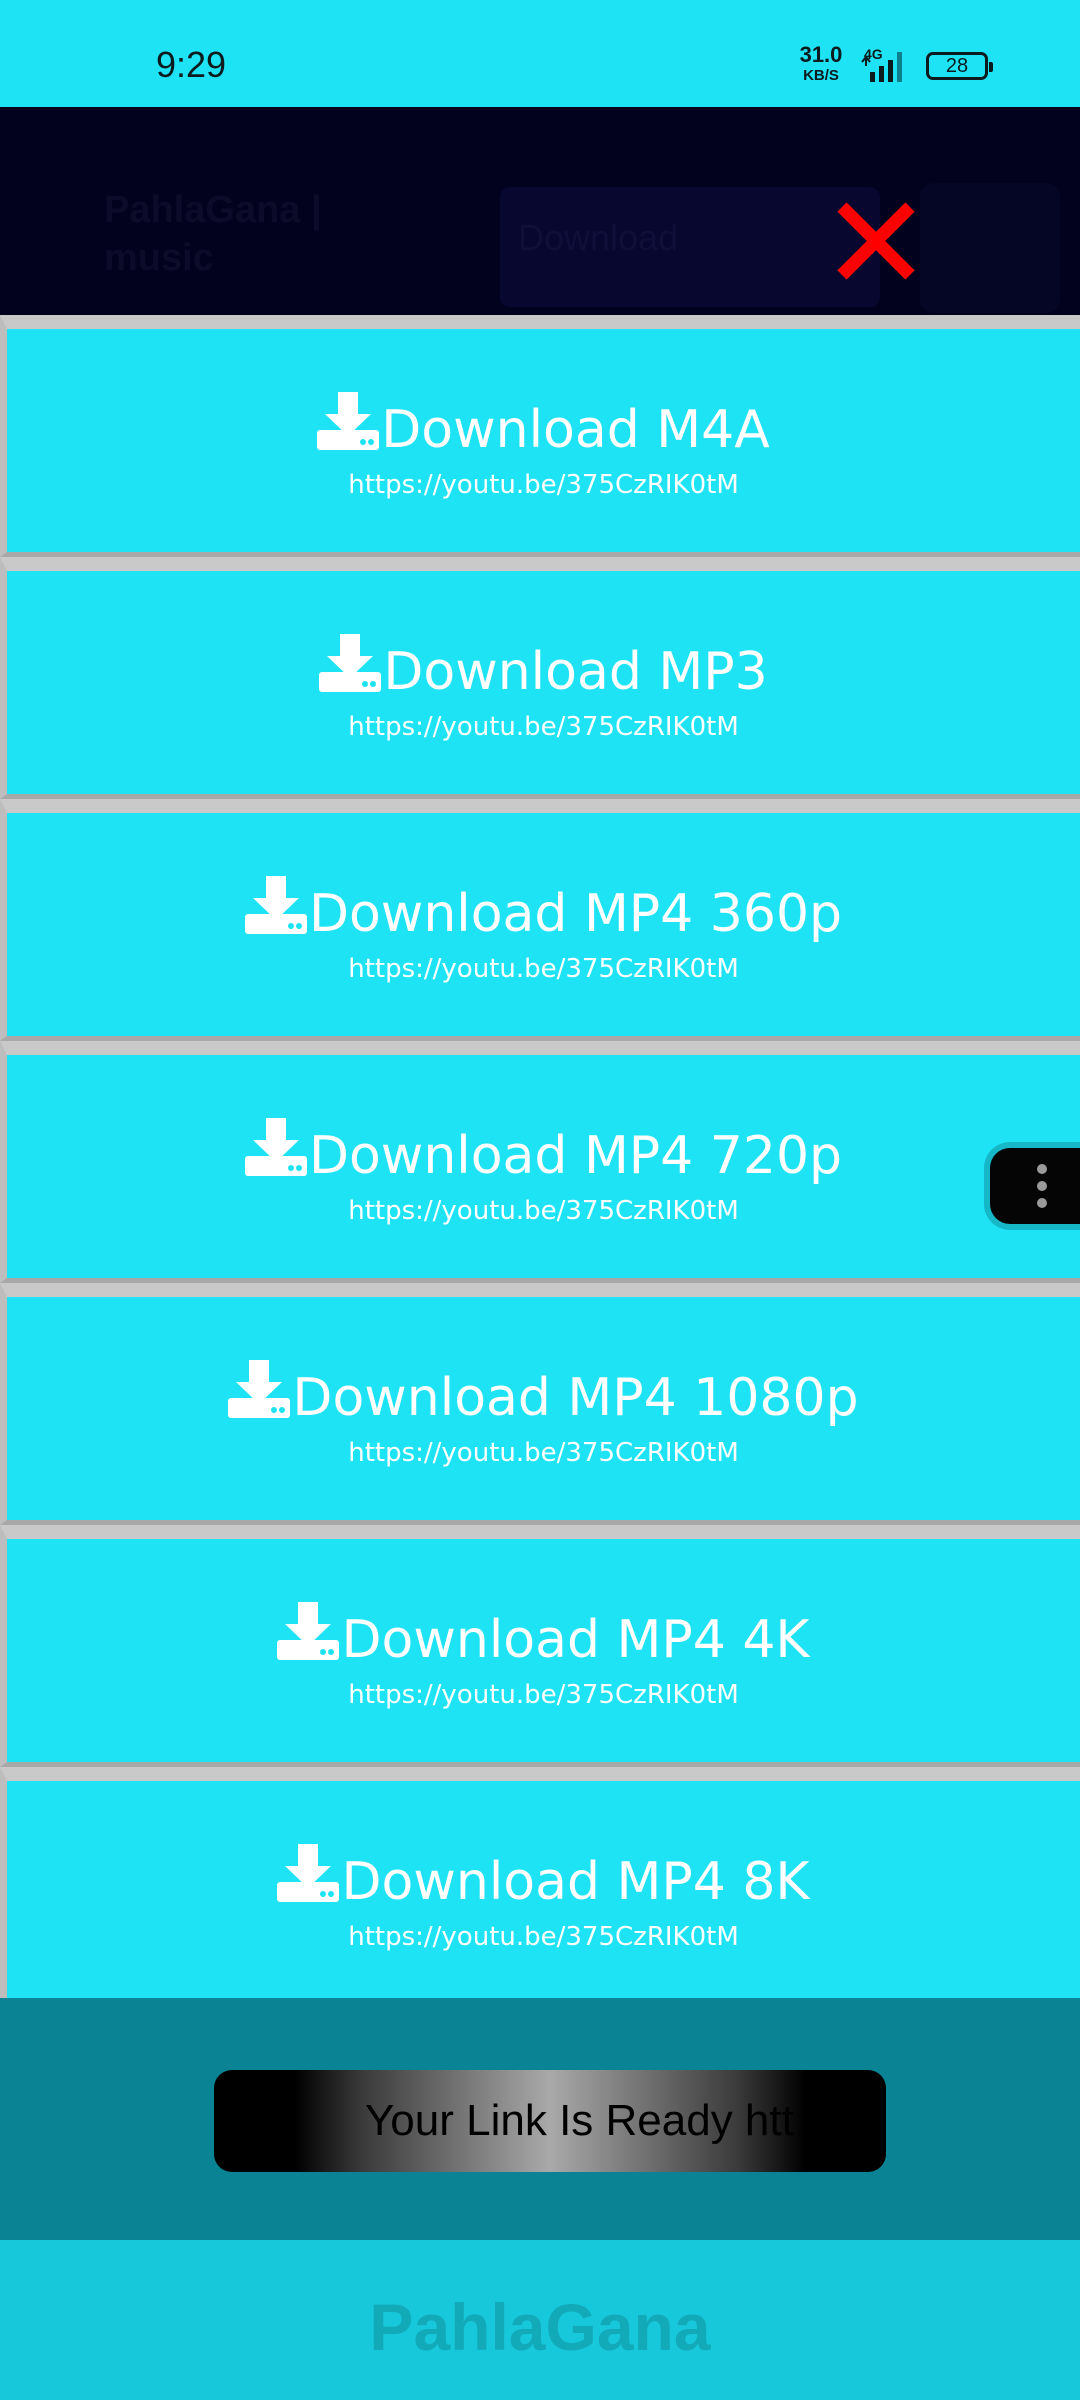 This screenshot has width=1080, height=2400. I want to click on status-bar: 9:29 31.0 KB/S 4G 28, so click(540, 53).